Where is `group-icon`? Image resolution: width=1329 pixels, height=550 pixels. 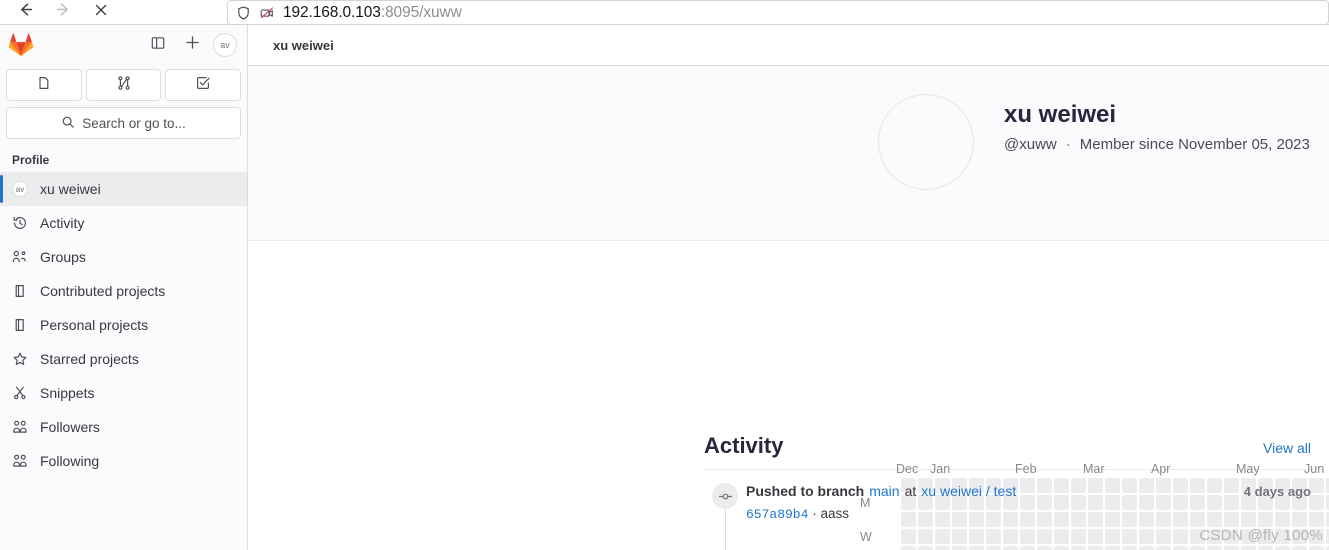
group-icon is located at coordinates (20, 257).